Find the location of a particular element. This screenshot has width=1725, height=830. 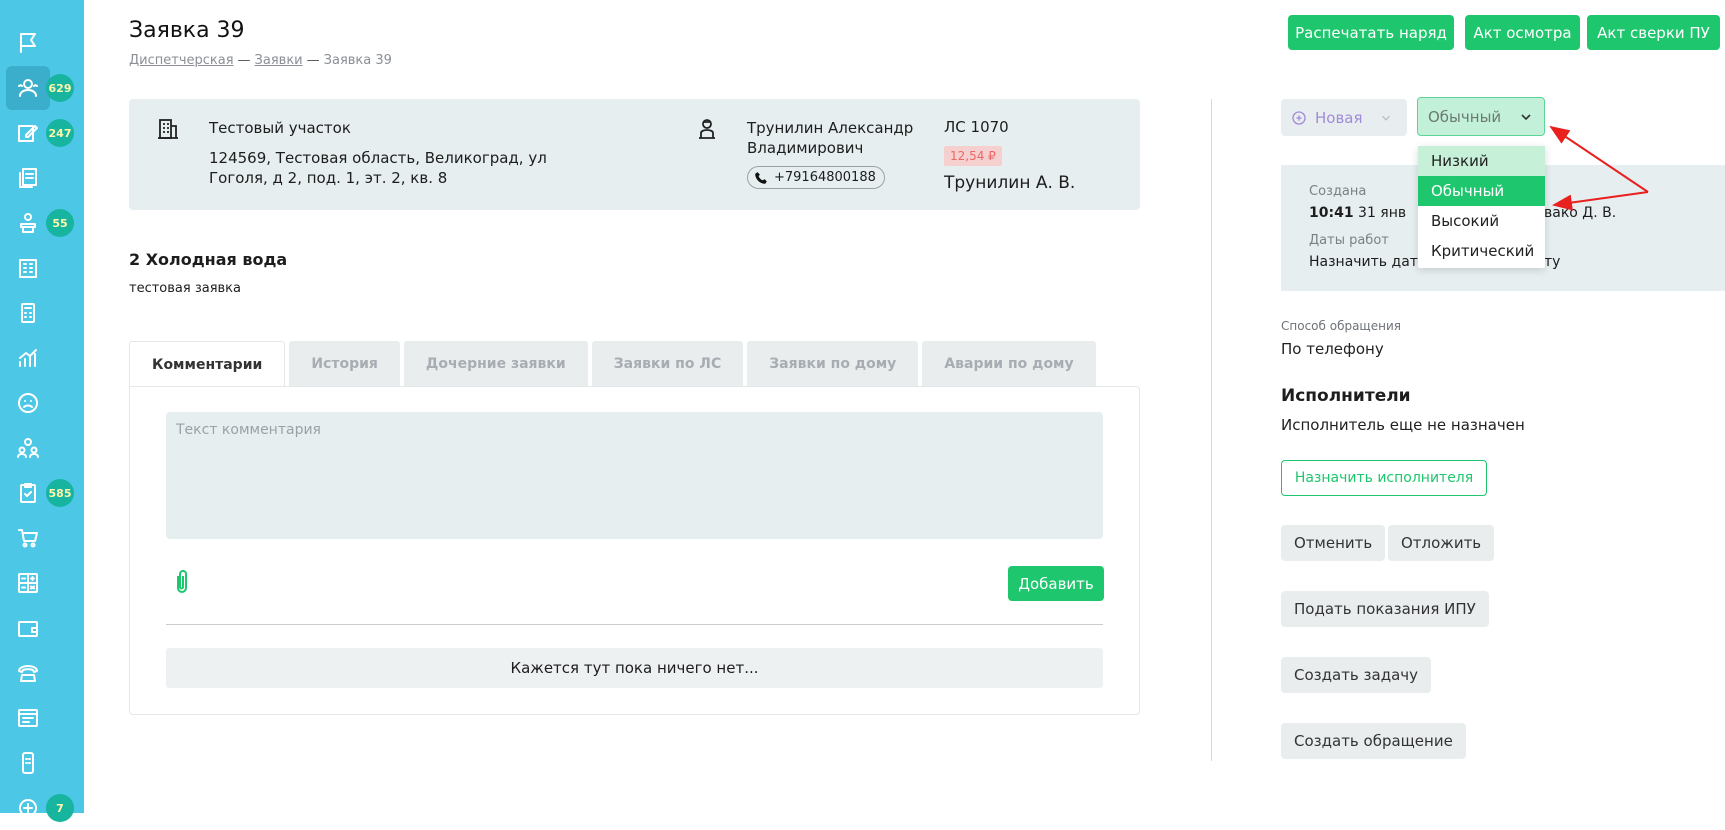

priority-select: Обычный is located at coordinates (1481, 116).